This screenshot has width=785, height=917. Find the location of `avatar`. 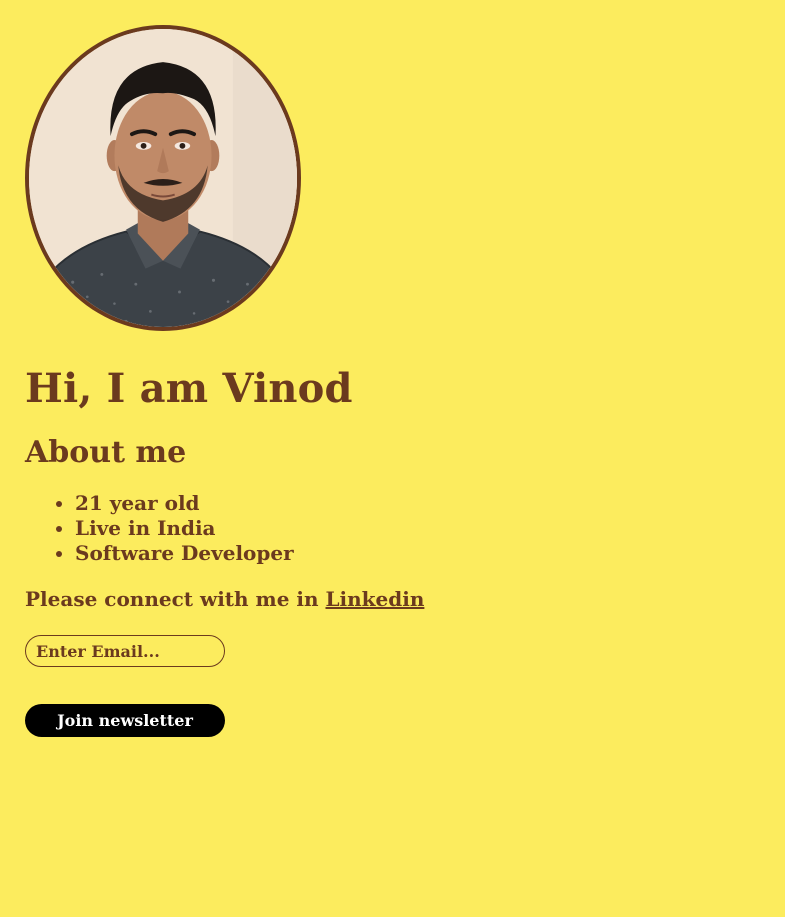

avatar is located at coordinates (163, 178).